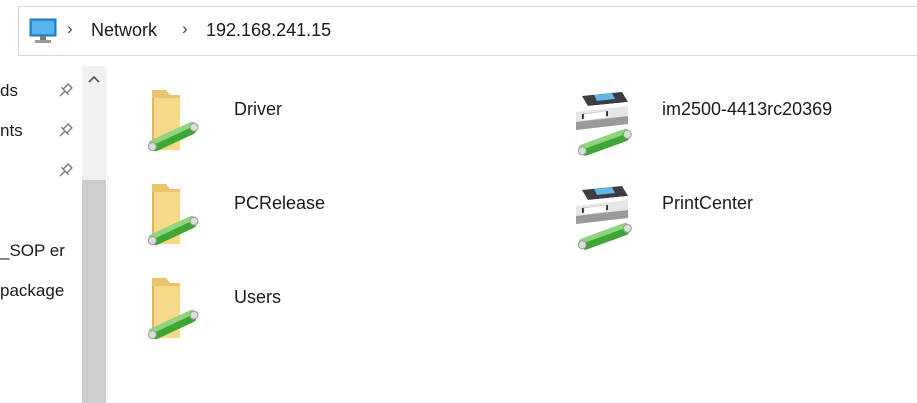 Image resolution: width=917 pixels, height=403 pixels. What do you see at coordinates (41, 172) in the screenshot?
I see `nav-item` at bounding box center [41, 172].